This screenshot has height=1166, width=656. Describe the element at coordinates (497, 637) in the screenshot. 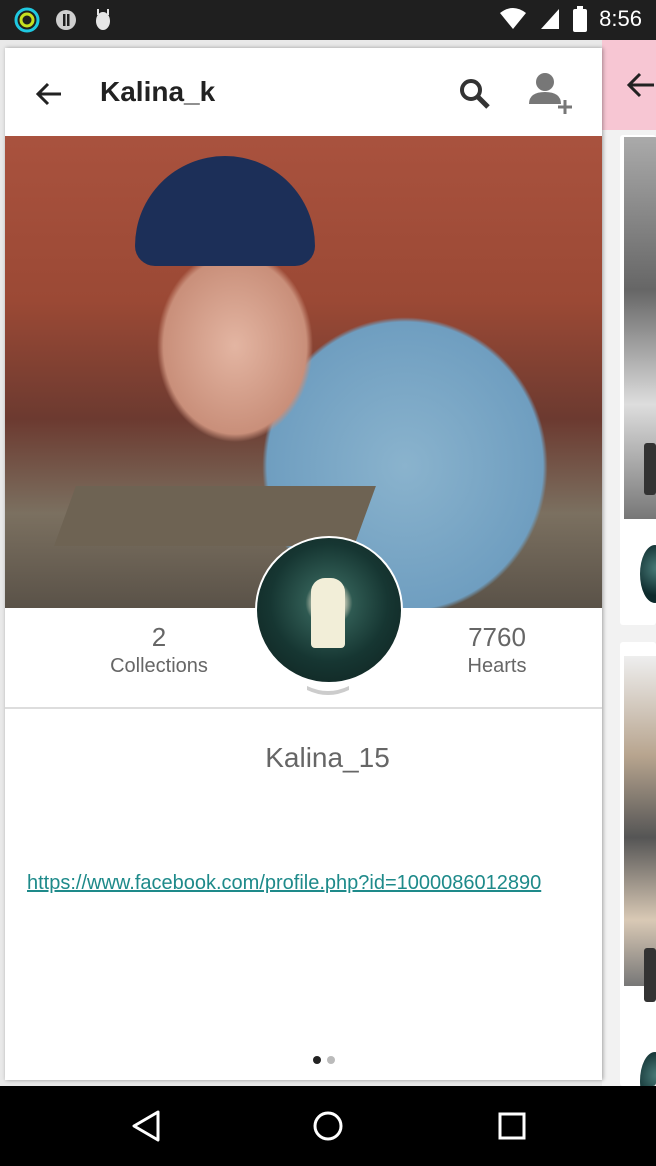

I see `hearts-count: 7760` at that location.